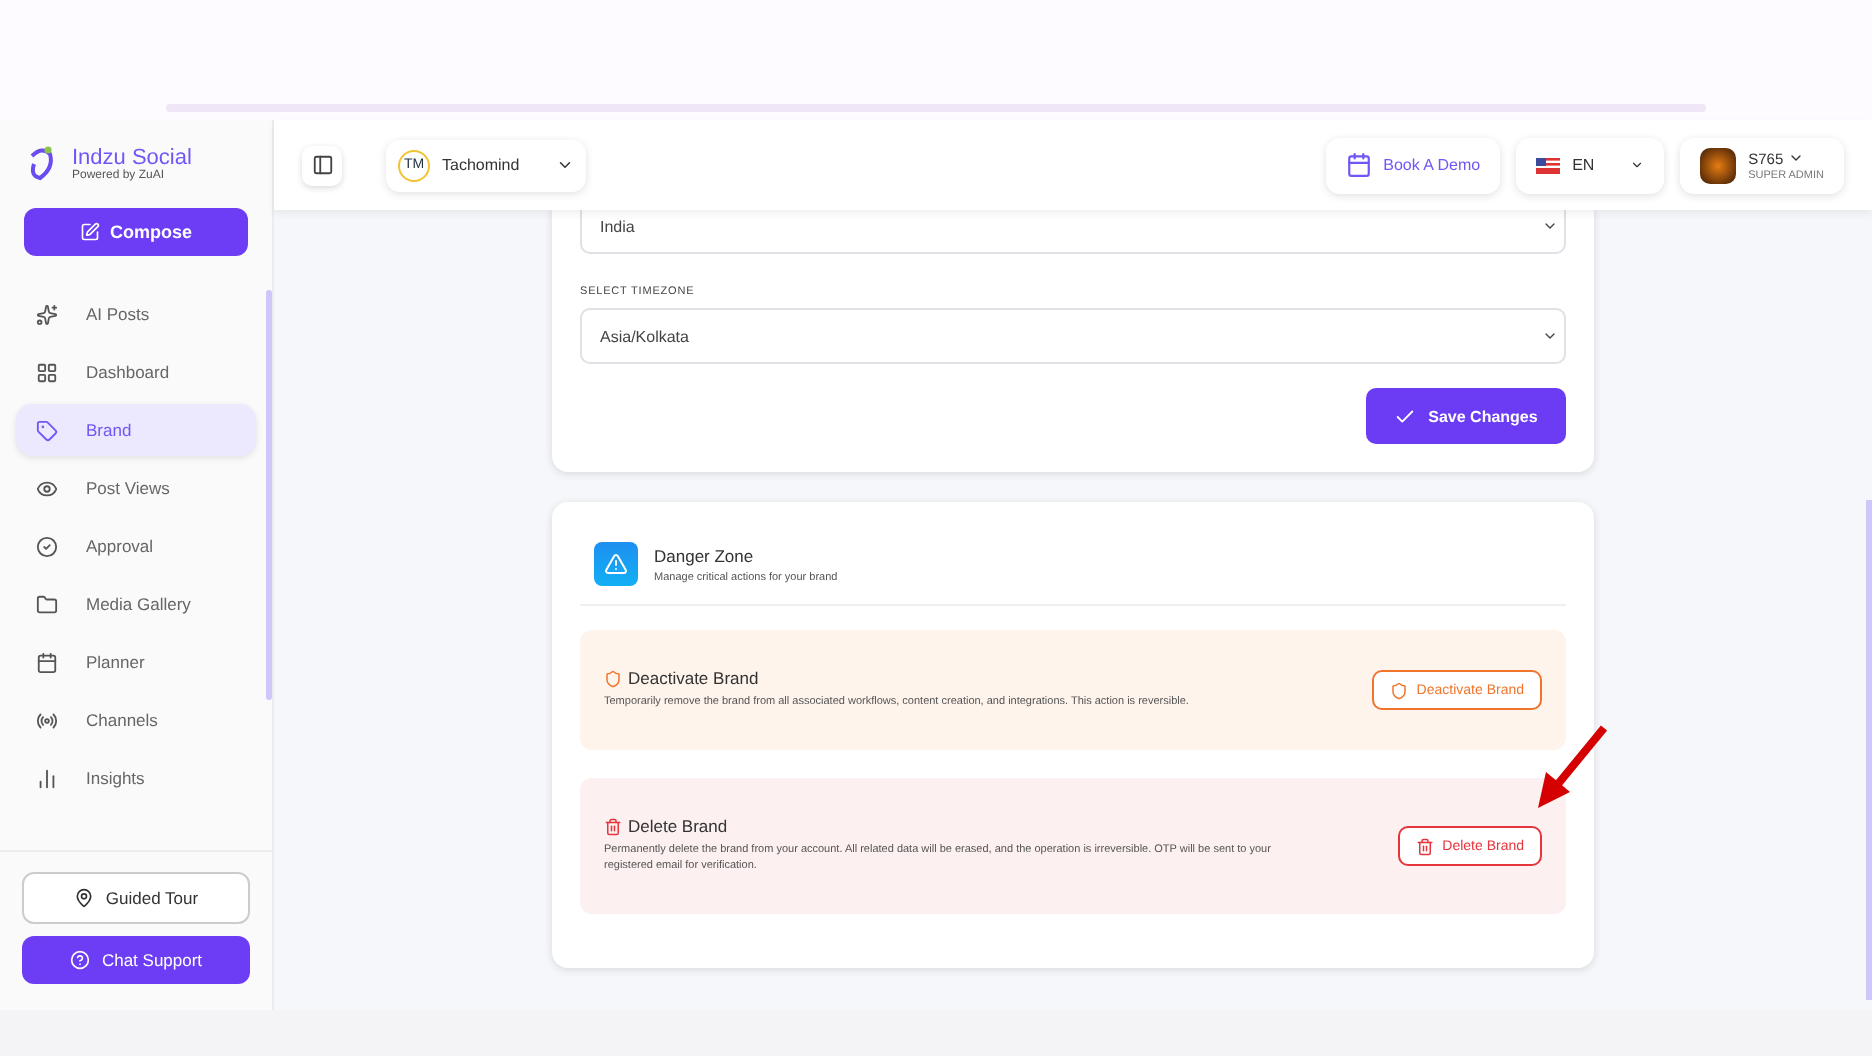 The height and width of the screenshot is (1056, 1872). Describe the element at coordinates (1073, 336) in the screenshot. I see `timezone-select: Asia/Kolkata` at that location.